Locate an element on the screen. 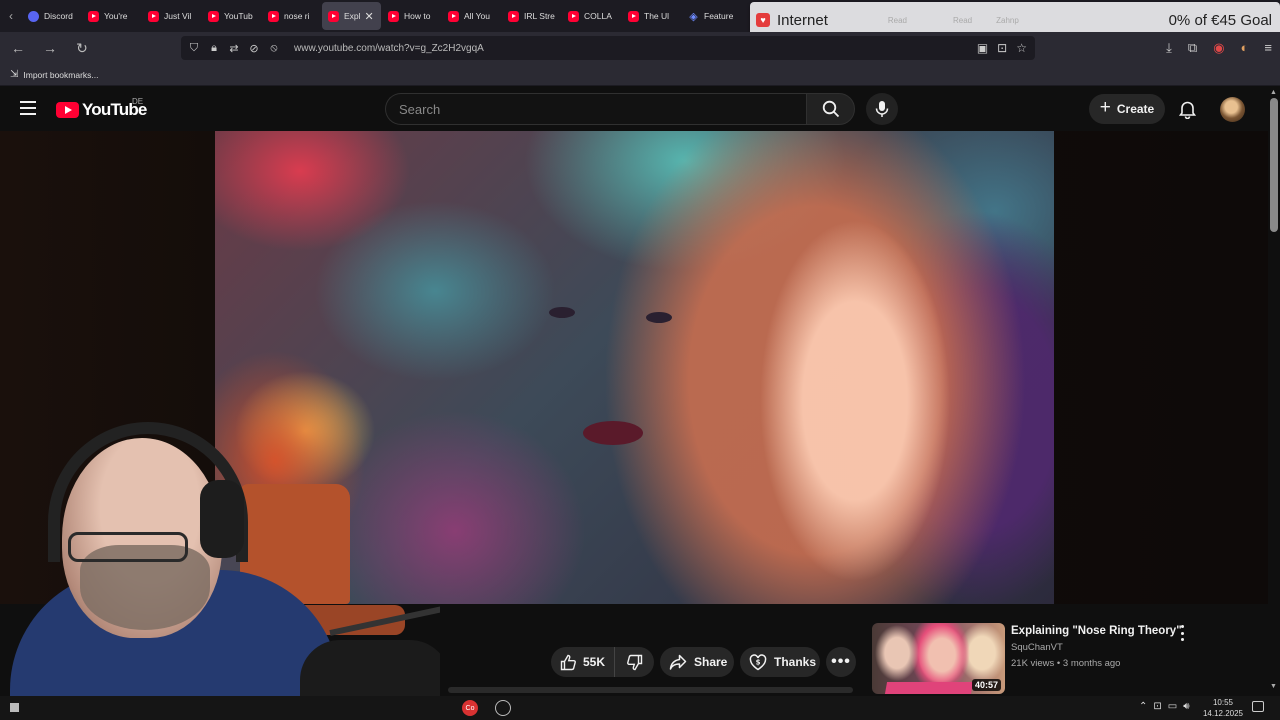 Image resolution: width=1280 pixels, height=720 pixels. extensions-icon: ⧉ is located at coordinates (1192, 48).